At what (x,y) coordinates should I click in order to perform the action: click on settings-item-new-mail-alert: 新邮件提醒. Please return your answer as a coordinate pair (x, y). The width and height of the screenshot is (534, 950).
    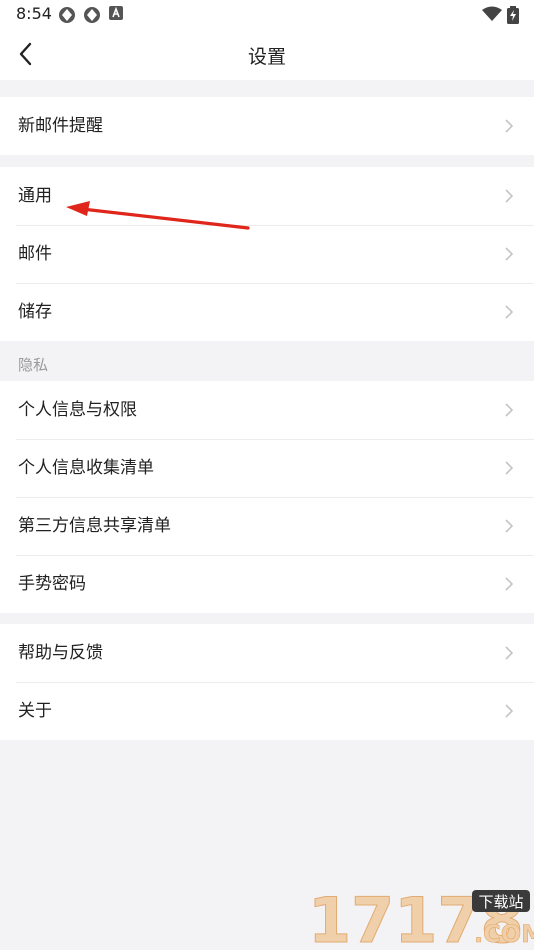
    Looking at the image, I should click on (267, 126).